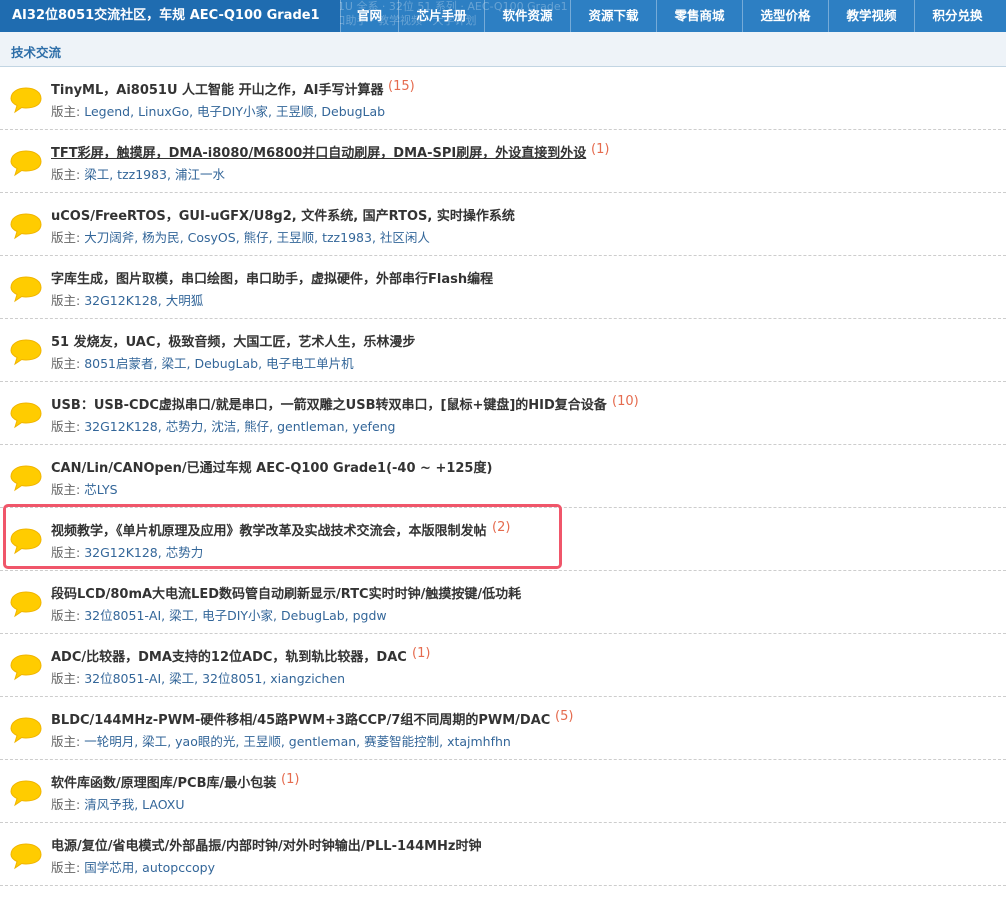 Image resolution: width=1006 pixels, height=906 pixels. I want to click on section-title: 技术交流, so click(36, 51).